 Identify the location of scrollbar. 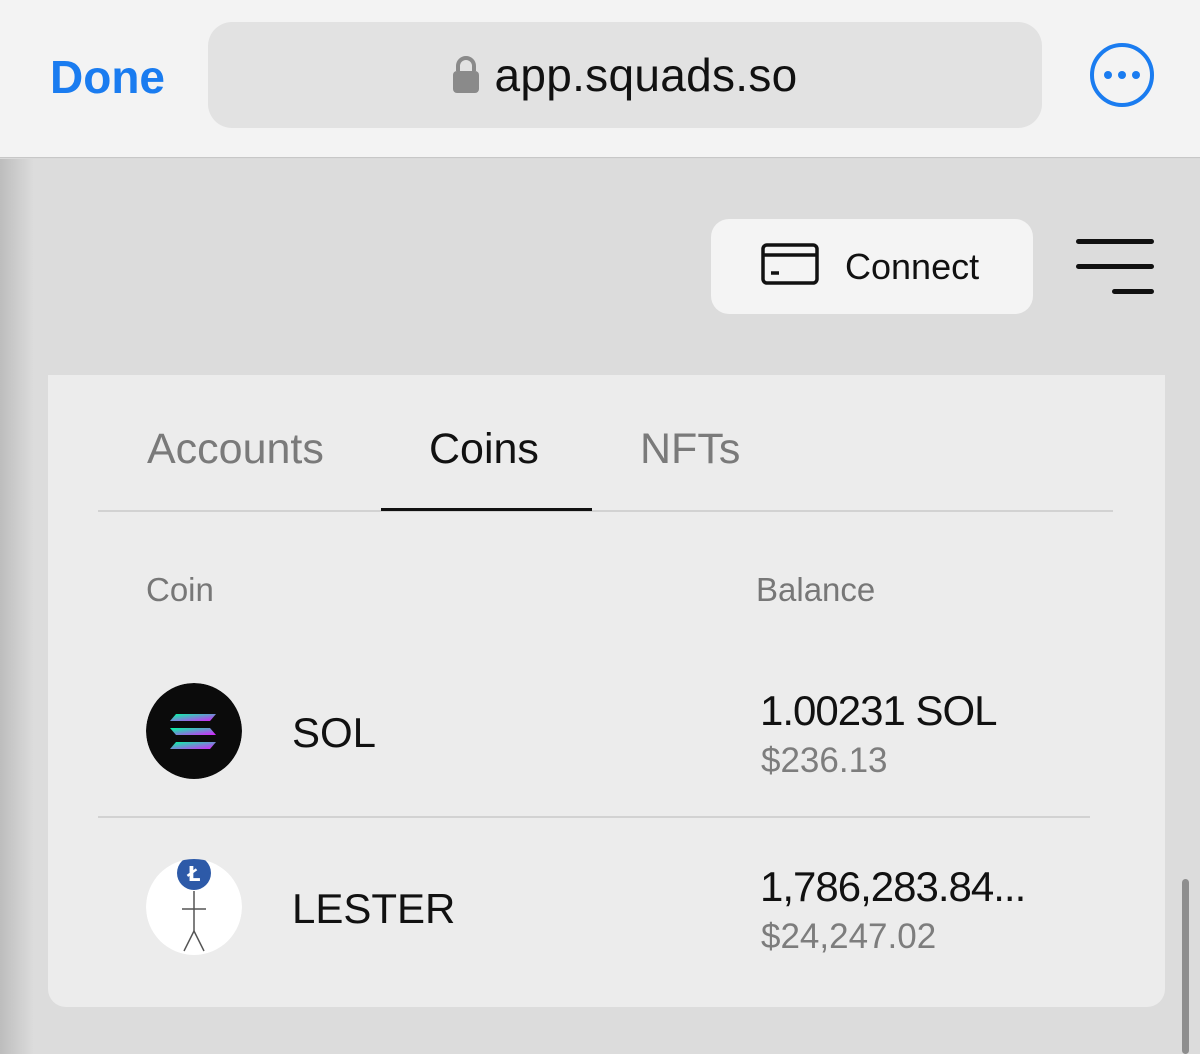
(1185, 966).